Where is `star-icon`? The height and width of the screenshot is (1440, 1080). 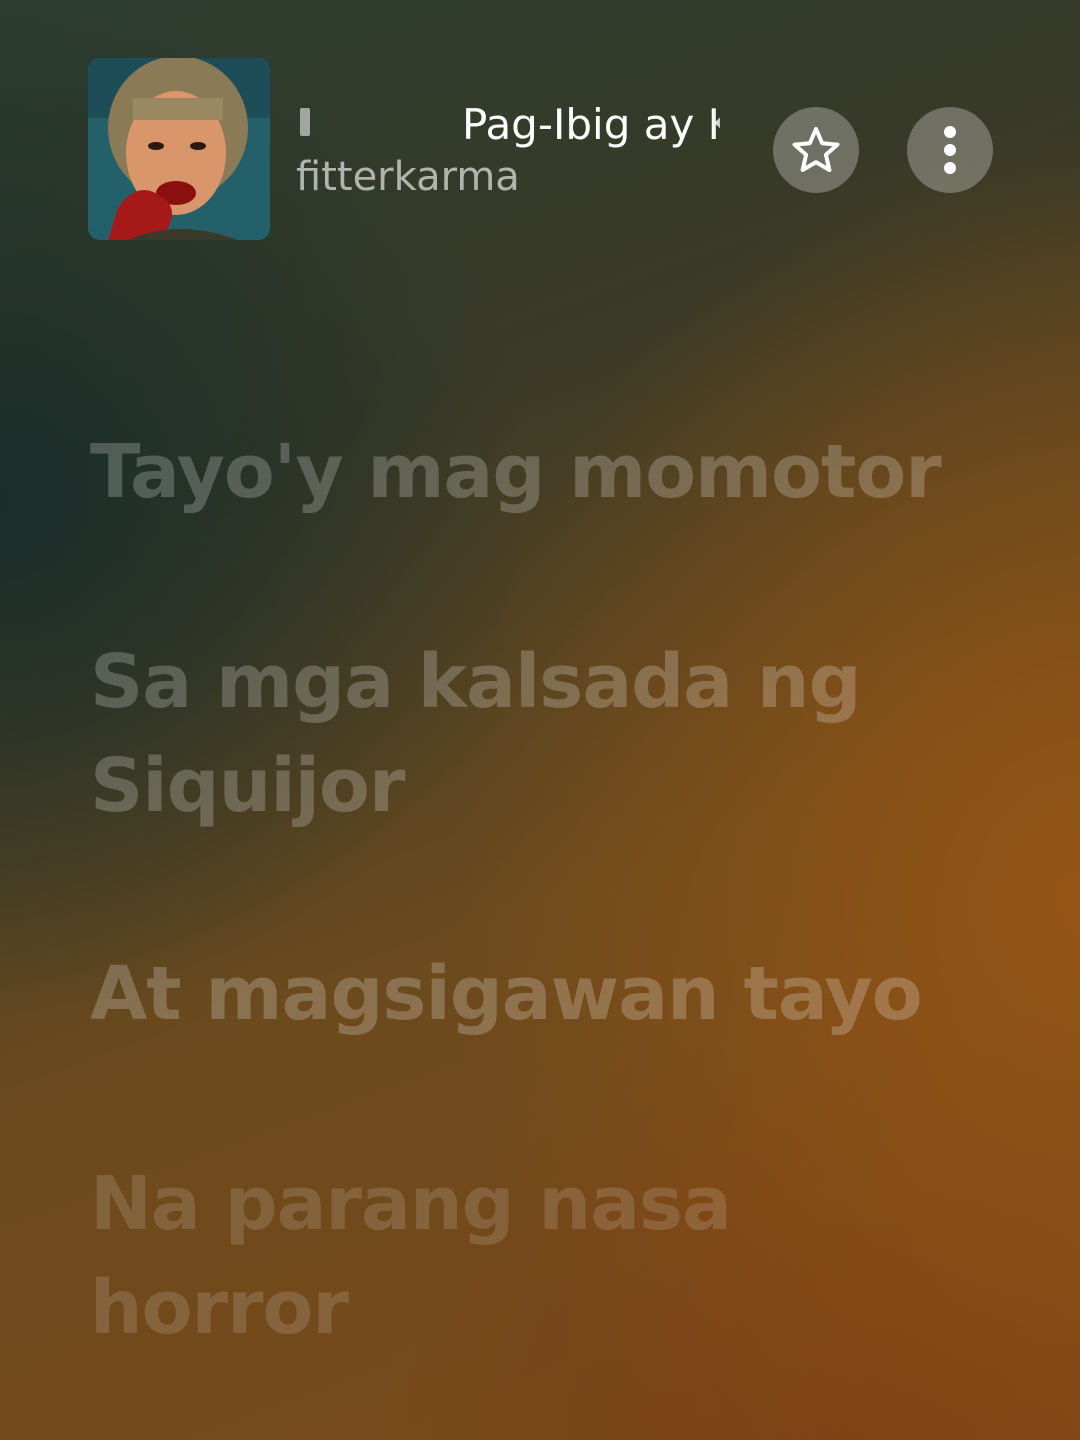 star-icon is located at coordinates (816, 149).